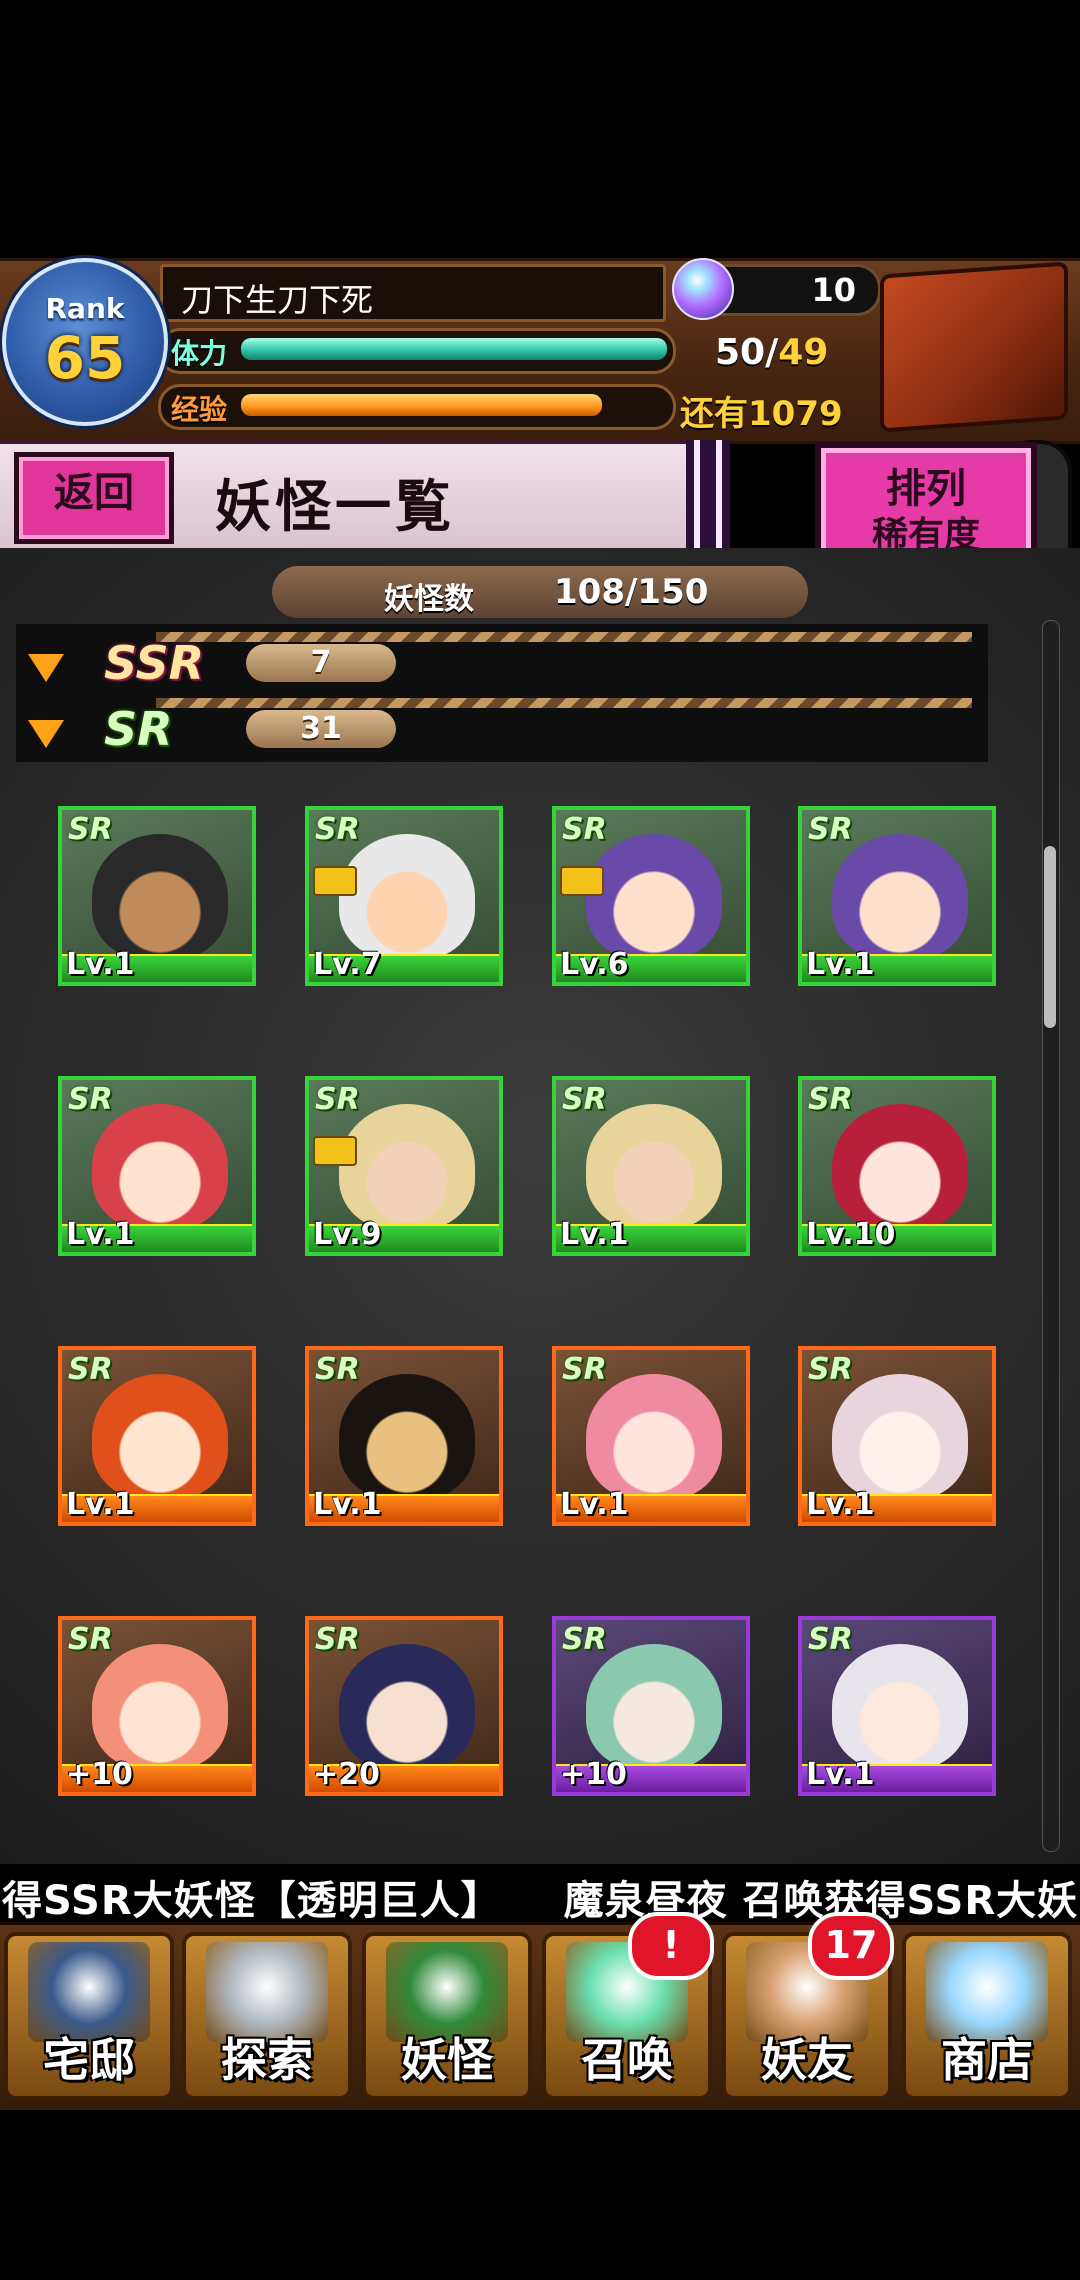 This screenshot has height=2280, width=1080. Describe the element at coordinates (594, 964) in the screenshot. I see `card-level: Lv.6` at that location.